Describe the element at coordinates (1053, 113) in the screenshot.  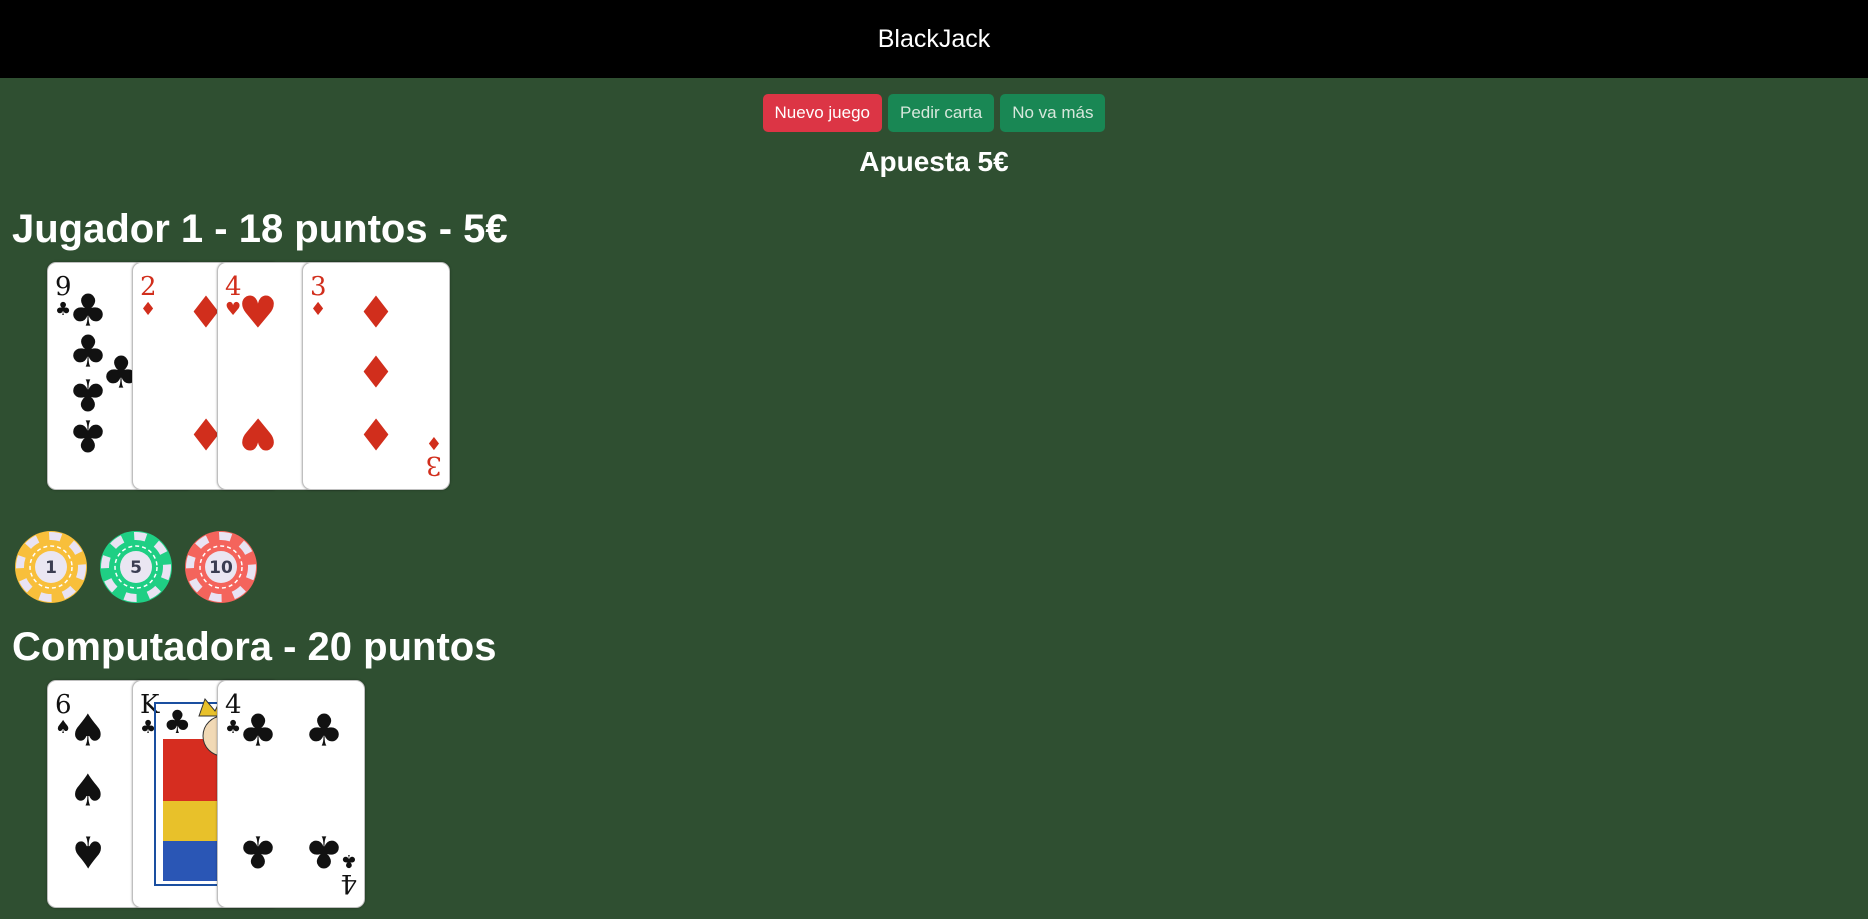
I see `stand-button: No va más` at that location.